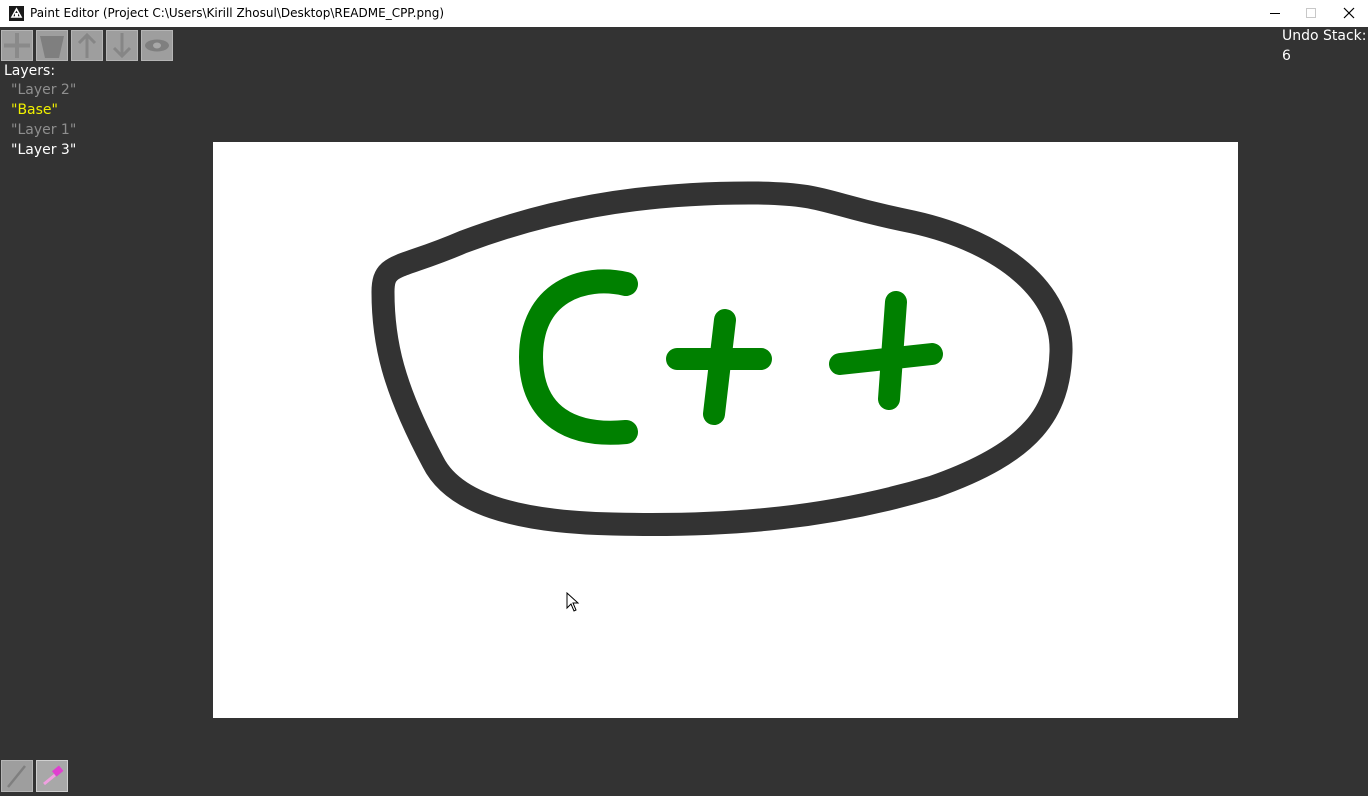 The width and height of the screenshot is (1368, 796). What do you see at coordinates (573, 601) in the screenshot?
I see `mouse-cursor-icon` at bounding box center [573, 601].